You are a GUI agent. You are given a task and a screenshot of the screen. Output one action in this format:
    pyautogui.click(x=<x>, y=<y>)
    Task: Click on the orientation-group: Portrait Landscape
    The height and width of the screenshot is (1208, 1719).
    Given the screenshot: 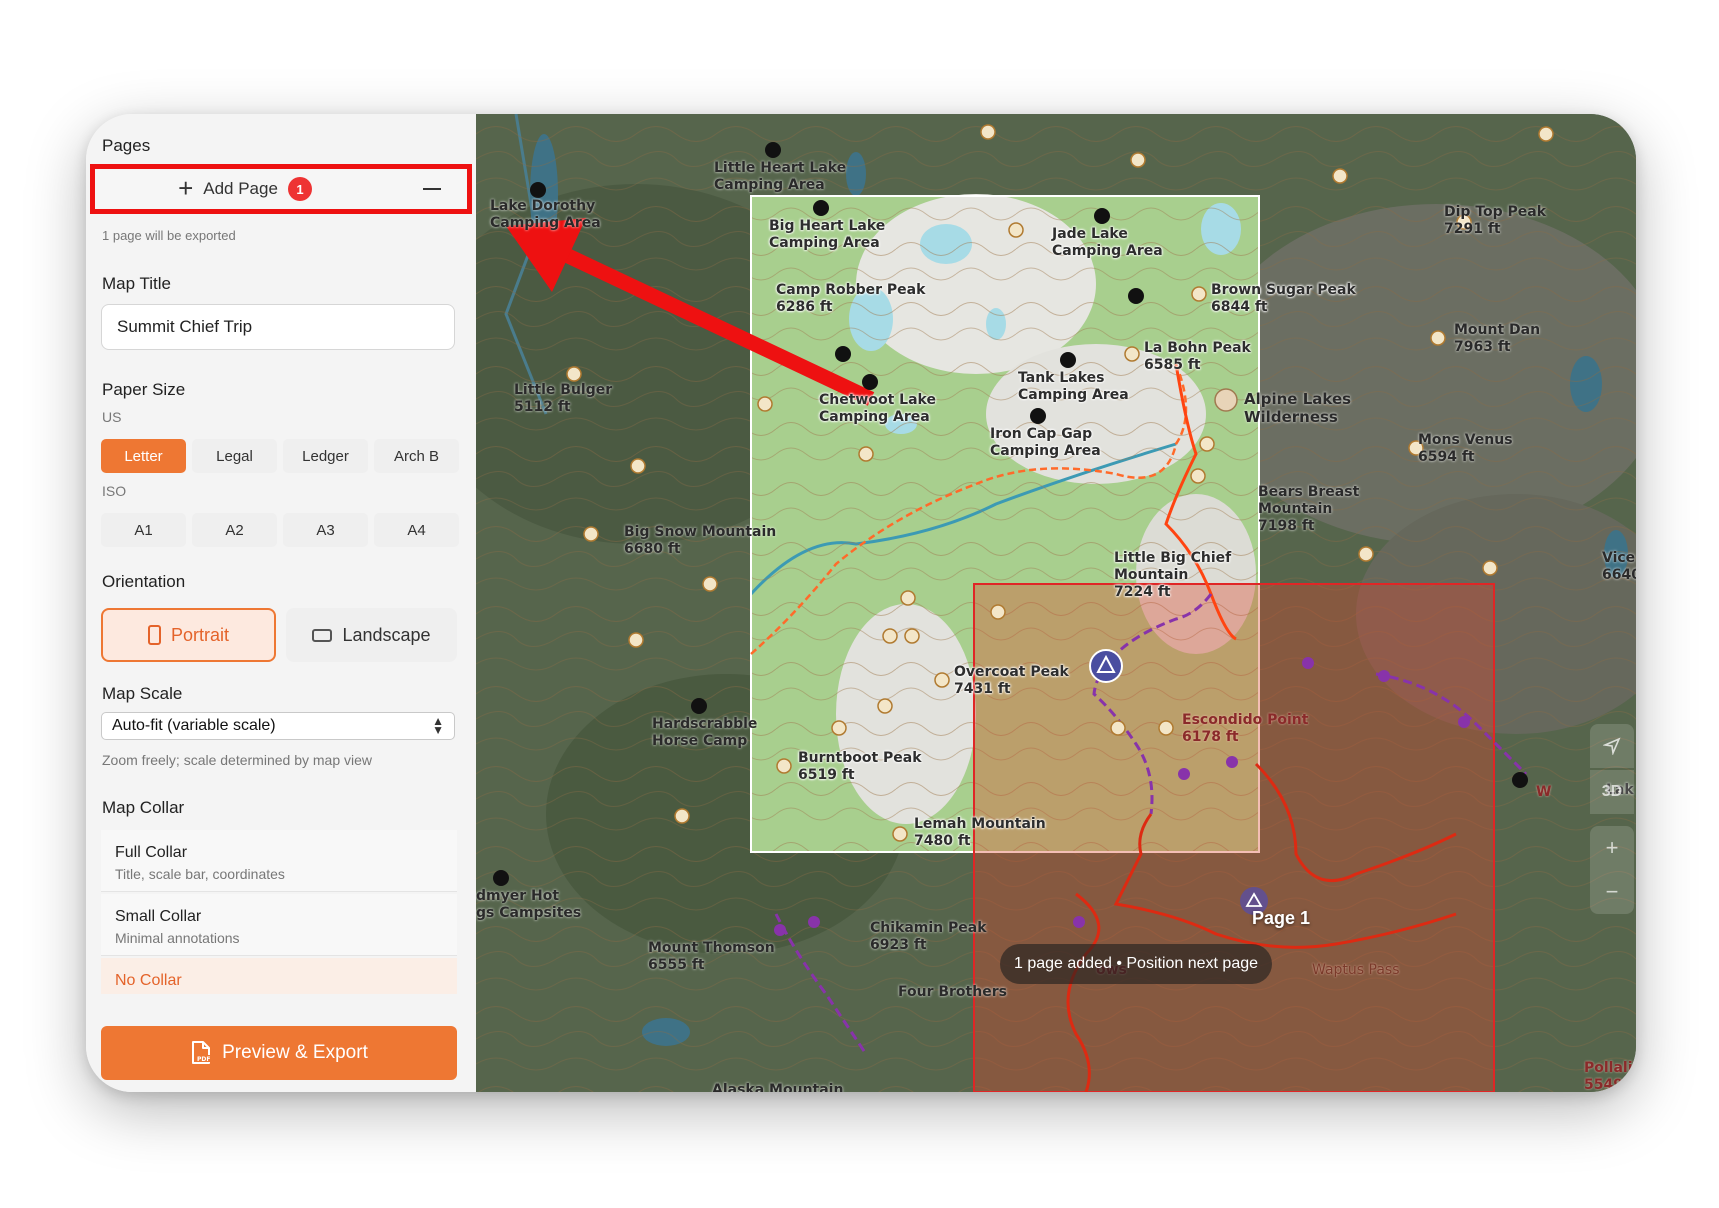 What is the action you would take?
    pyautogui.click(x=279, y=635)
    